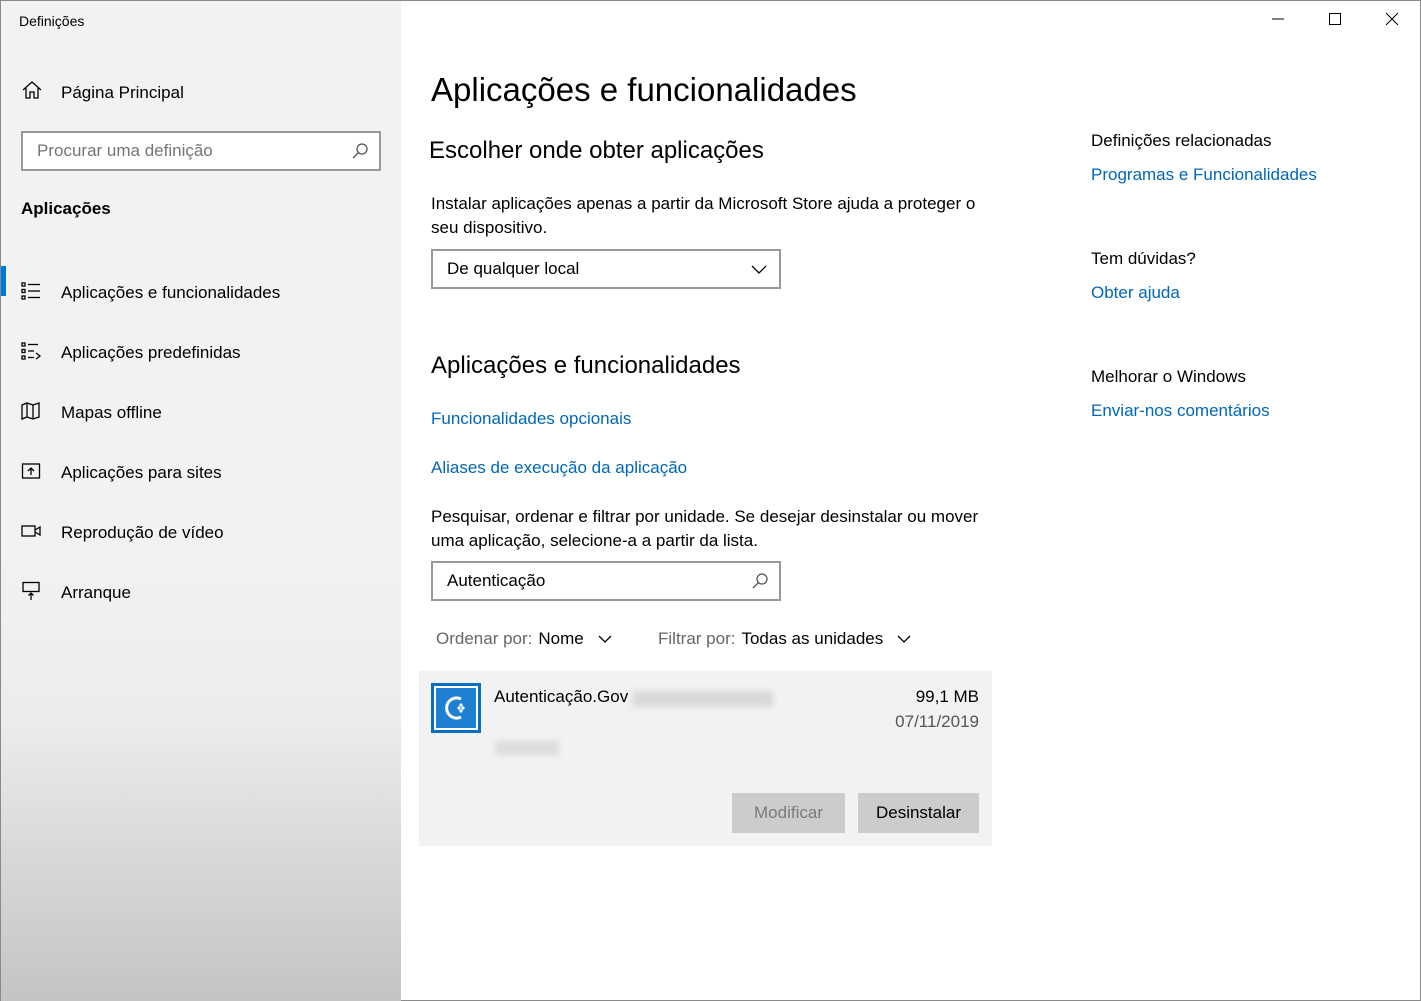  I want to click on window-title: Definições, so click(52, 21).